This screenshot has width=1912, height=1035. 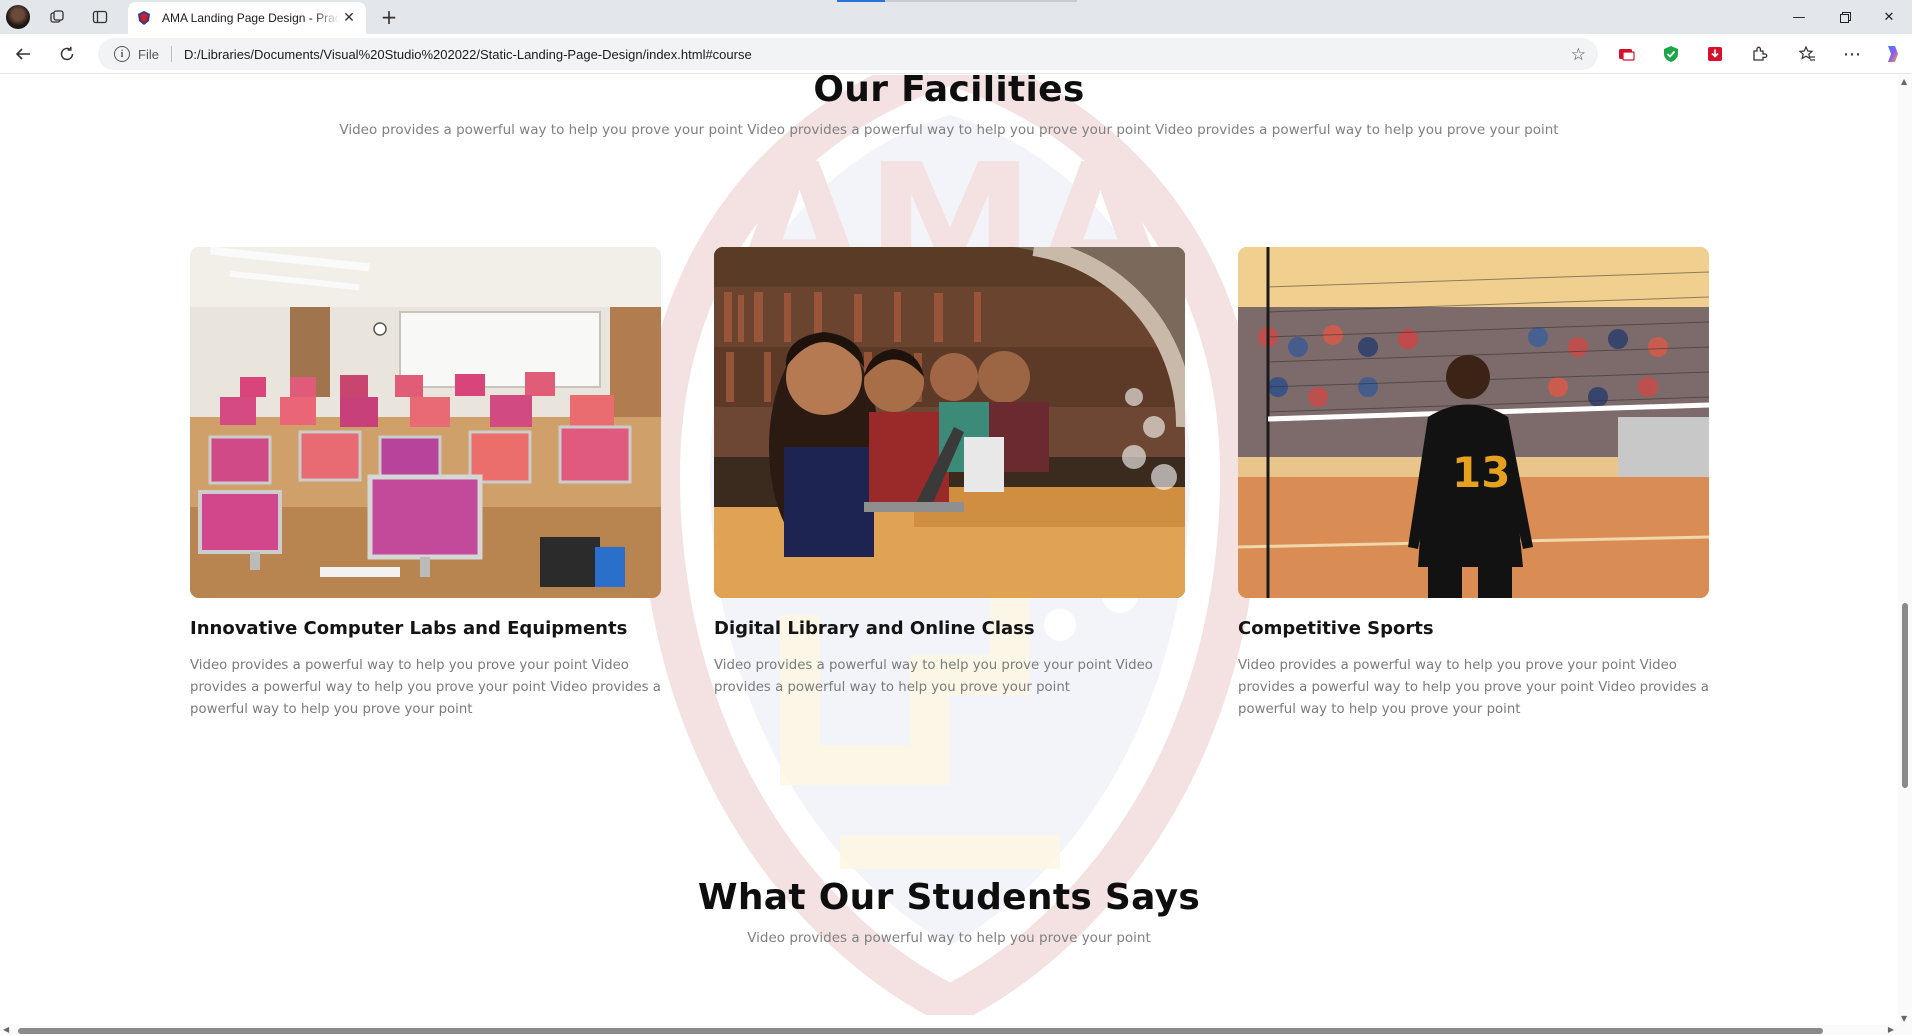 What do you see at coordinates (1889, 17) in the screenshot?
I see `close-window-icon: ✕` at bounding box center [1889, 17].